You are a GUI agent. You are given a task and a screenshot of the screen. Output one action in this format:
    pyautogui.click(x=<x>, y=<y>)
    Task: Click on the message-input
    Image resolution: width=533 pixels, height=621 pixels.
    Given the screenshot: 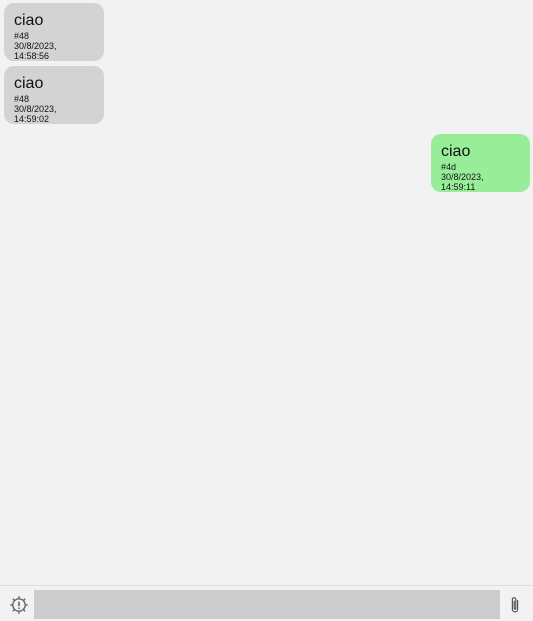 What is the action you would take?
    pyautogui.click(x=267, y=604)
    